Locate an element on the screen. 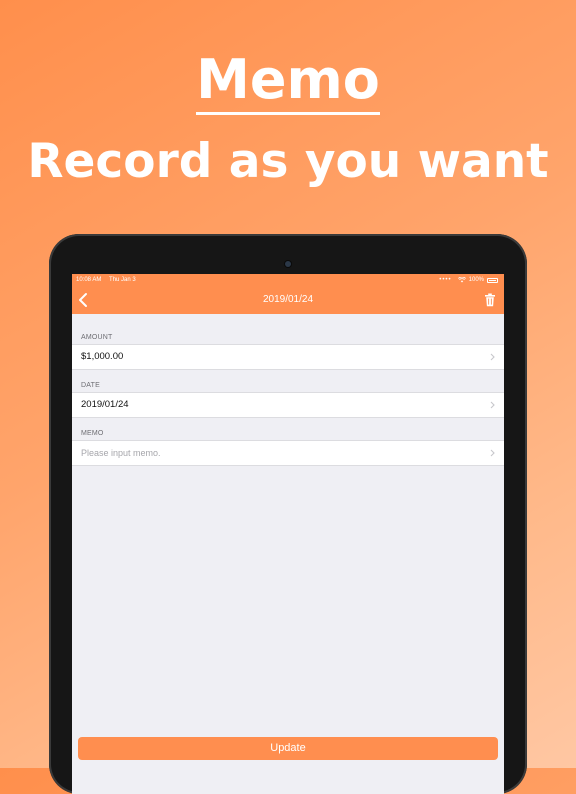 The image size is (576, 794). trash-icon is located at coordinates (490, 300).